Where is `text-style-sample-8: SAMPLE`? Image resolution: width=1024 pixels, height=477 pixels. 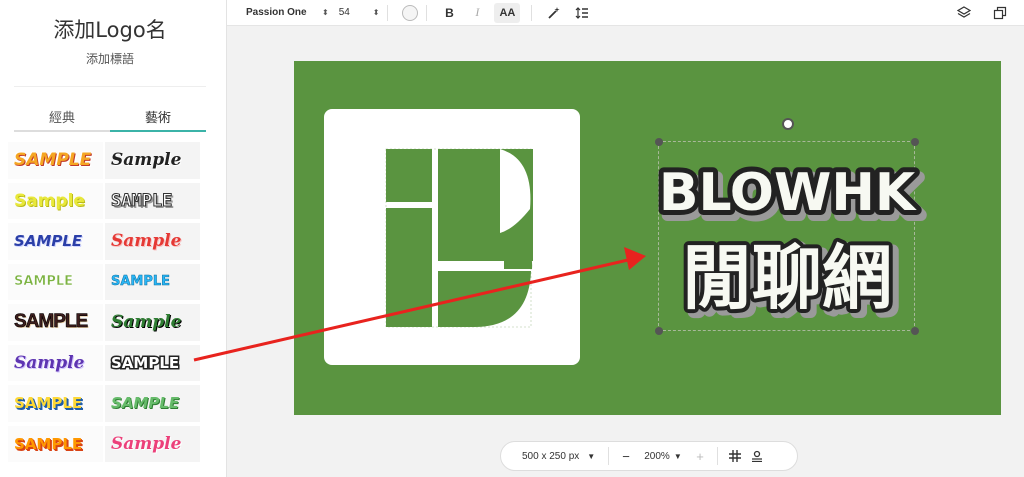
text-style-sample-8: SAMPLE is located at coordinates (152, 281).